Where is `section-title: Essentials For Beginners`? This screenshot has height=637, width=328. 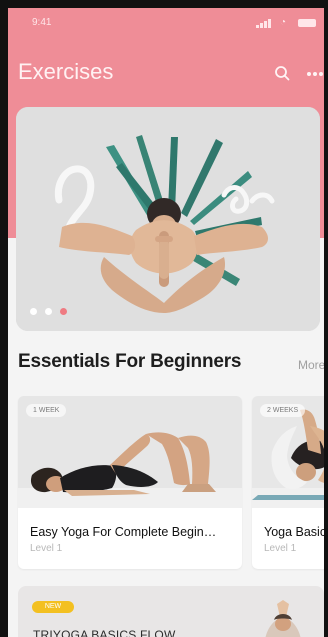 section-title: Essentials For Beginners is located at coordinates (130, 361).